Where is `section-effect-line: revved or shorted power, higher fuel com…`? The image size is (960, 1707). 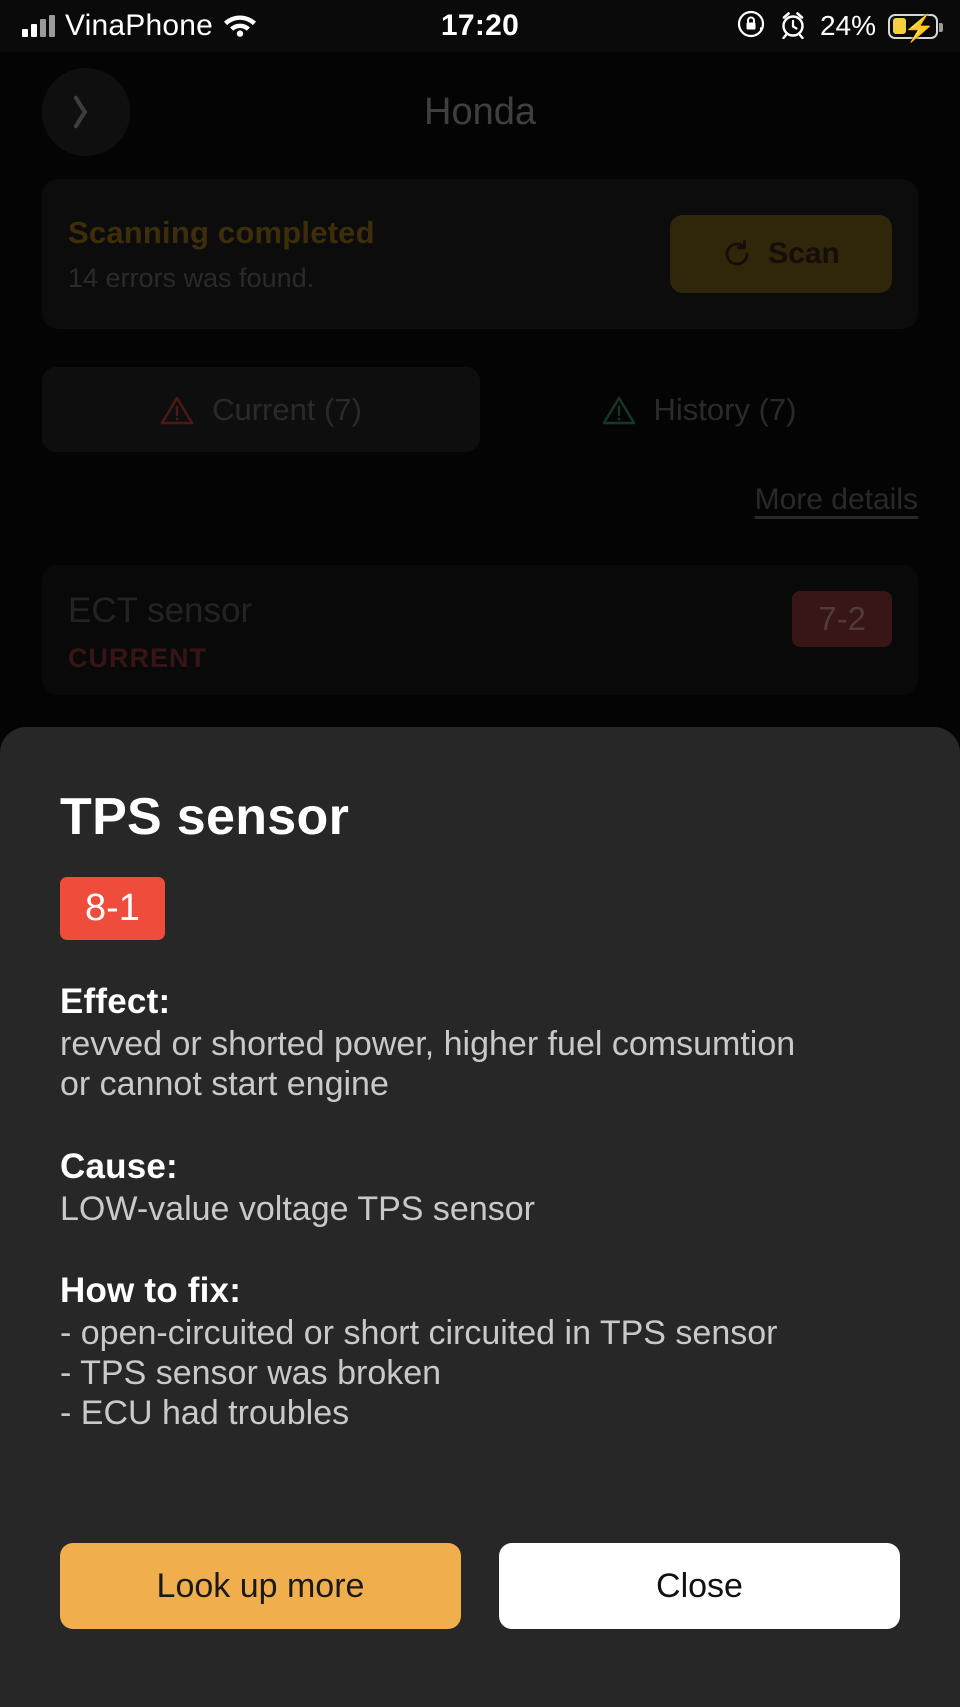 section-effect-line: revved or shorted power, higher fuel com… is located at coordinates (428, 1044).